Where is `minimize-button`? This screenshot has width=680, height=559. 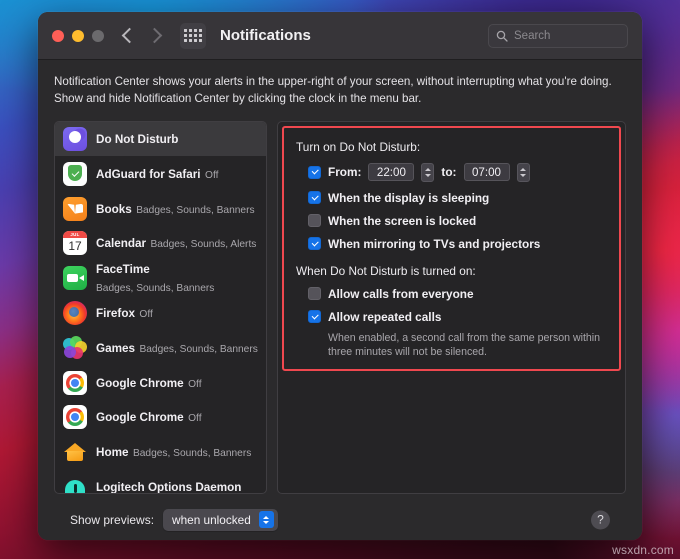 minimize-button is located at coordinates (78, 35).